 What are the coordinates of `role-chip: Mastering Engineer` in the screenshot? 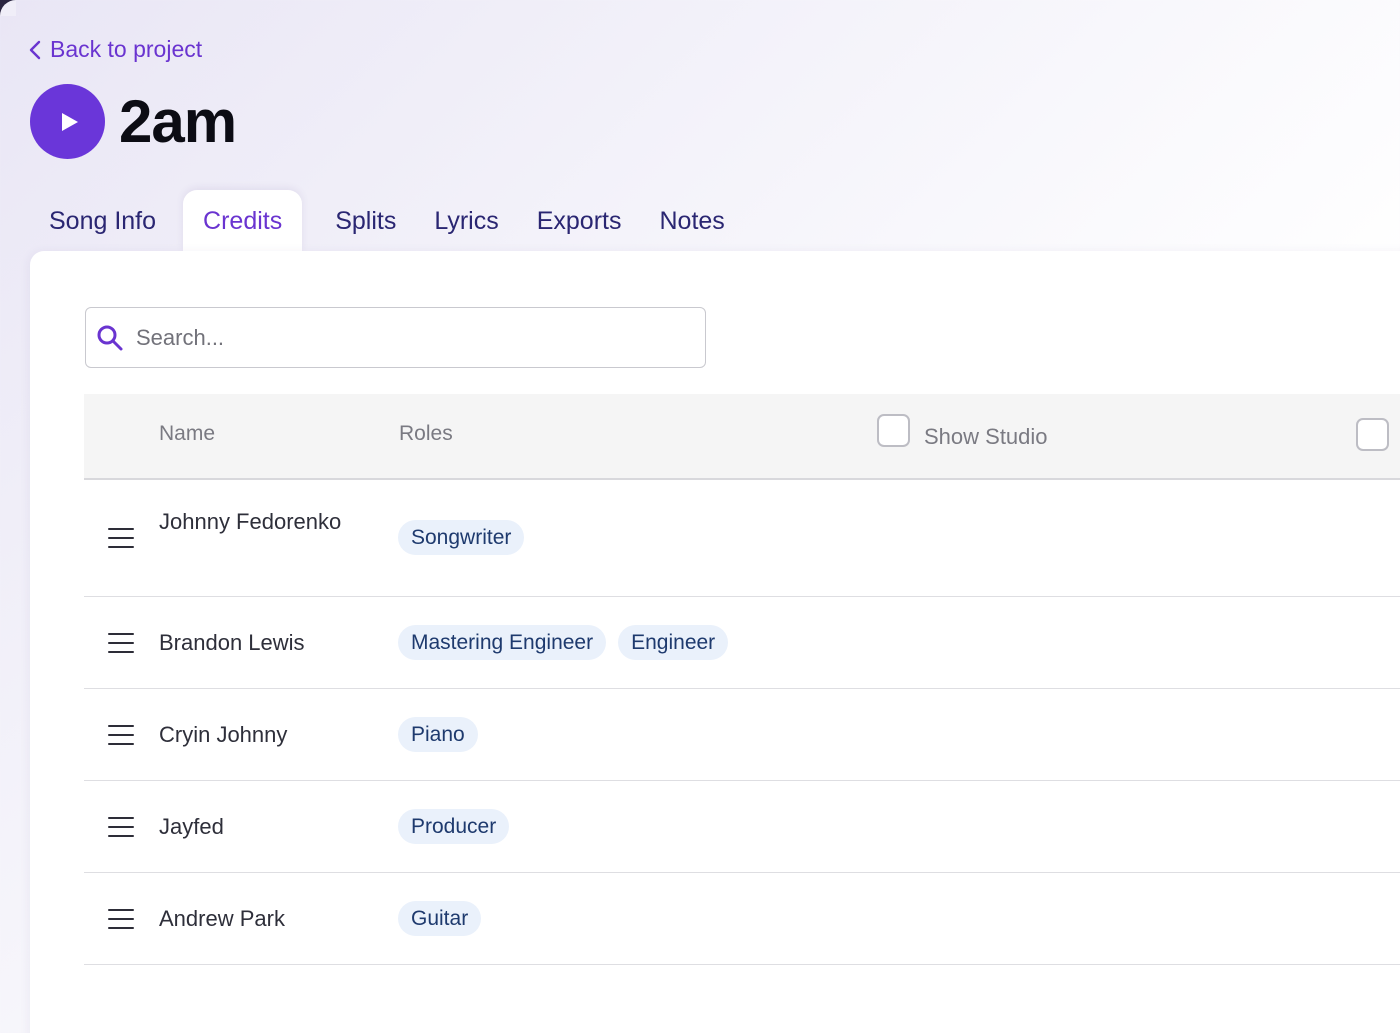 It's located at (502, 642).